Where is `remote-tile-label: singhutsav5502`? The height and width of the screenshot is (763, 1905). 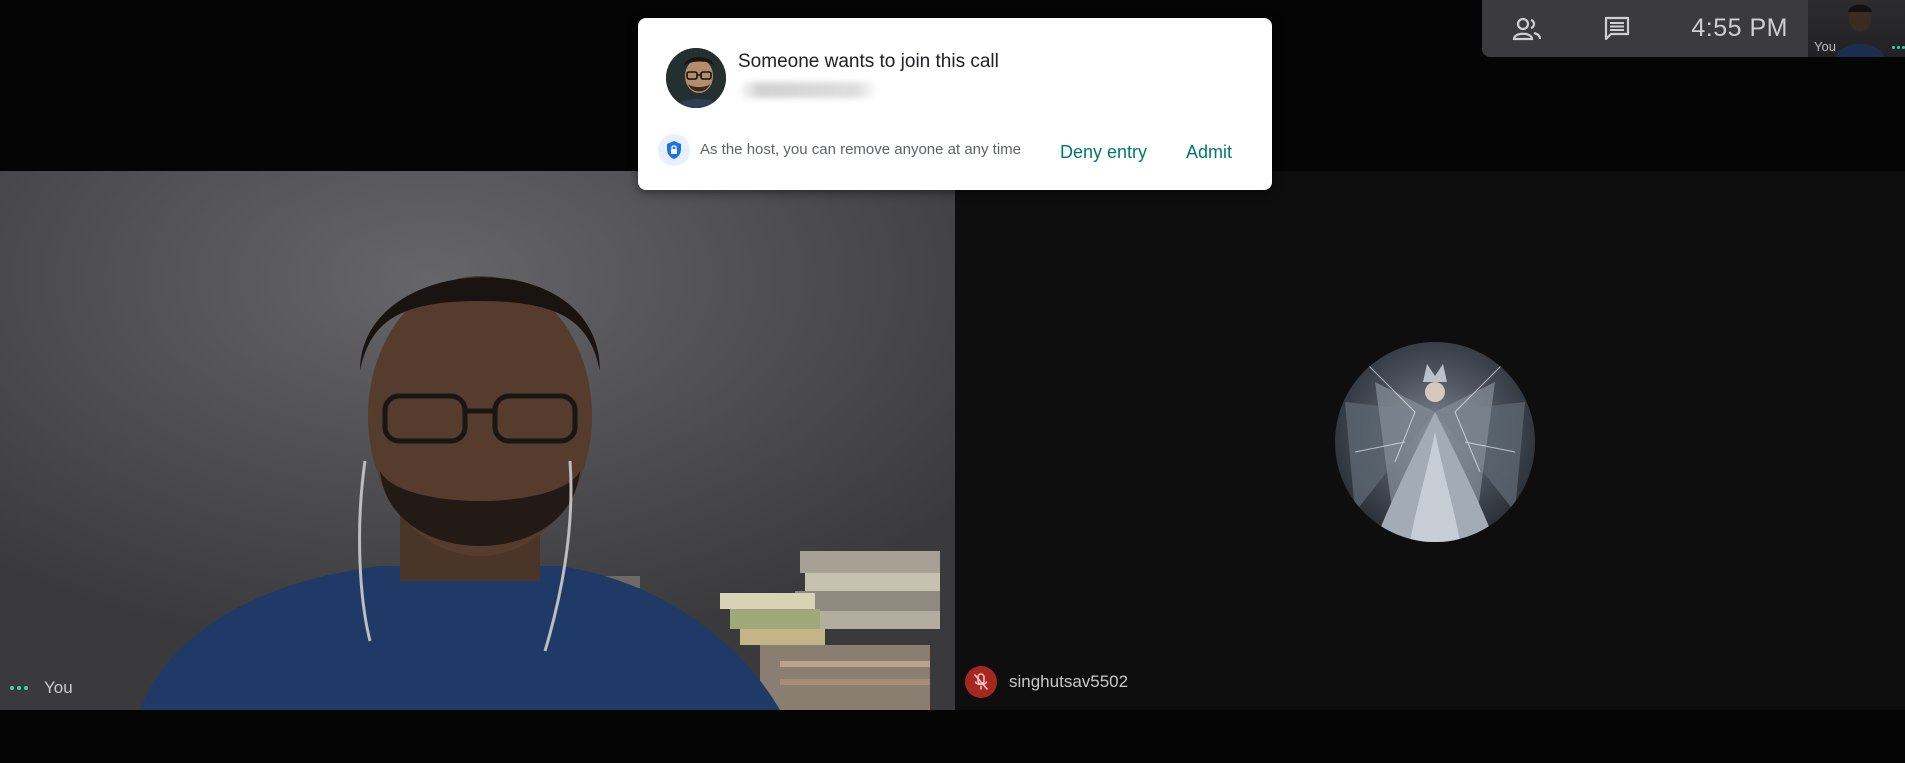
remote-tile-label: singhutsav5502 is located at coordinates (1046, 682).